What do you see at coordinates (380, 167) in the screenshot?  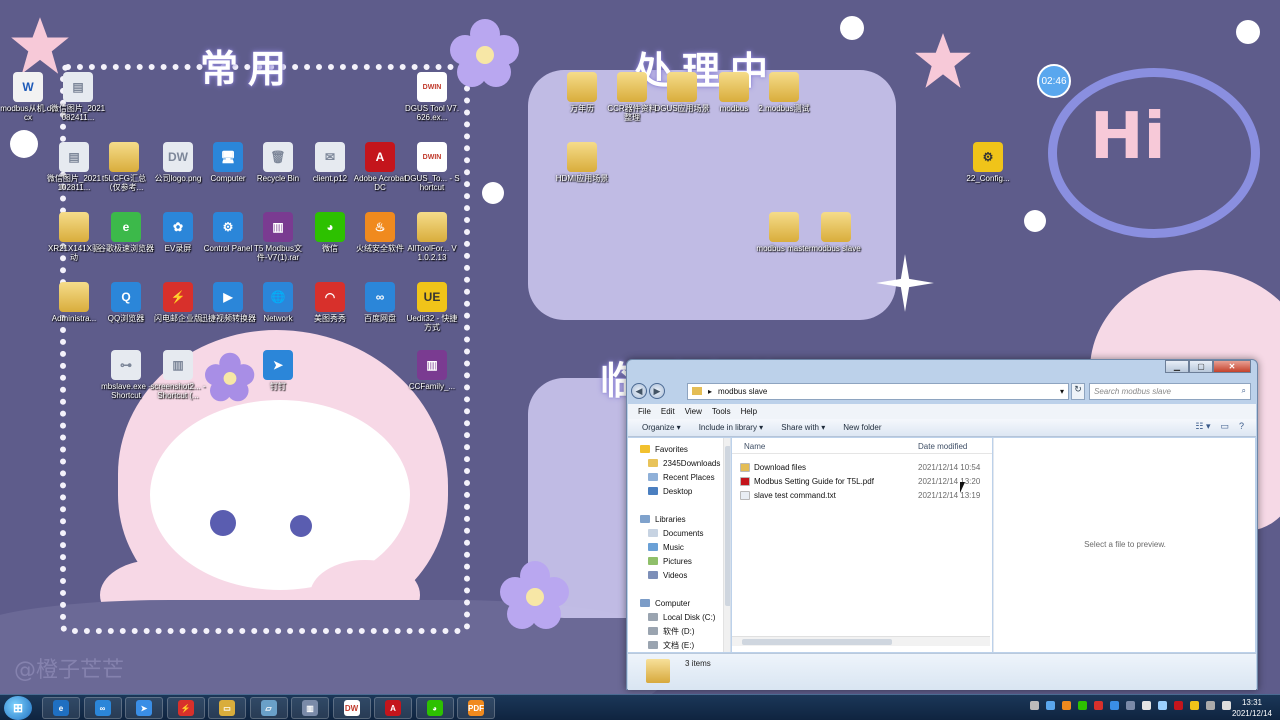 I see `desktop-shortcut: A Adobe Acrobat DC` at bounding box center [380, 167].